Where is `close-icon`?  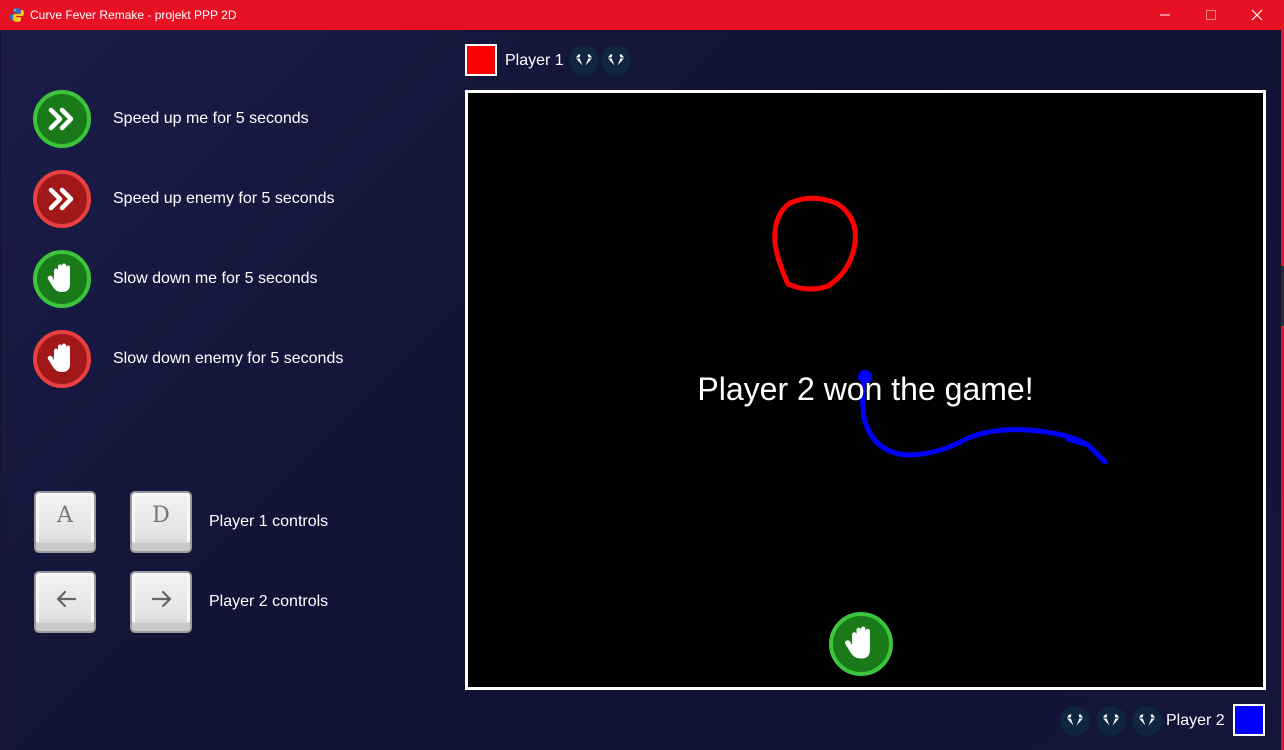 close-icon is located at coordinates (1257, 15).